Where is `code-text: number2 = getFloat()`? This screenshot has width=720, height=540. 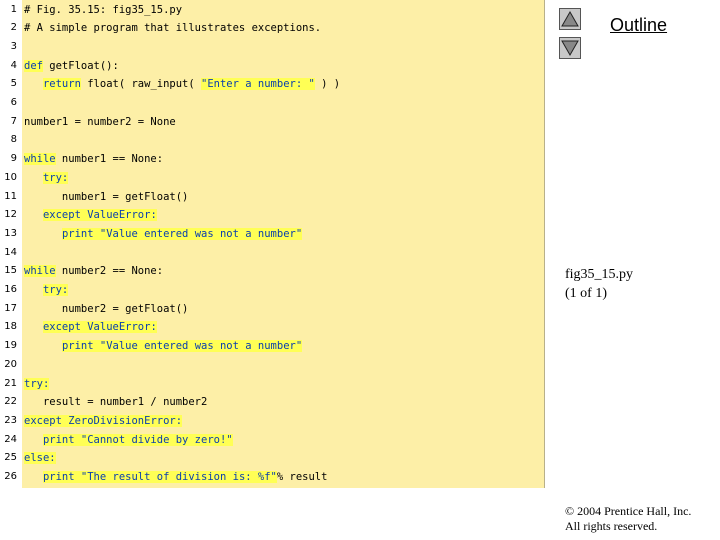 code-text: number2 = getFloat() is located at coordinates (106, 309).